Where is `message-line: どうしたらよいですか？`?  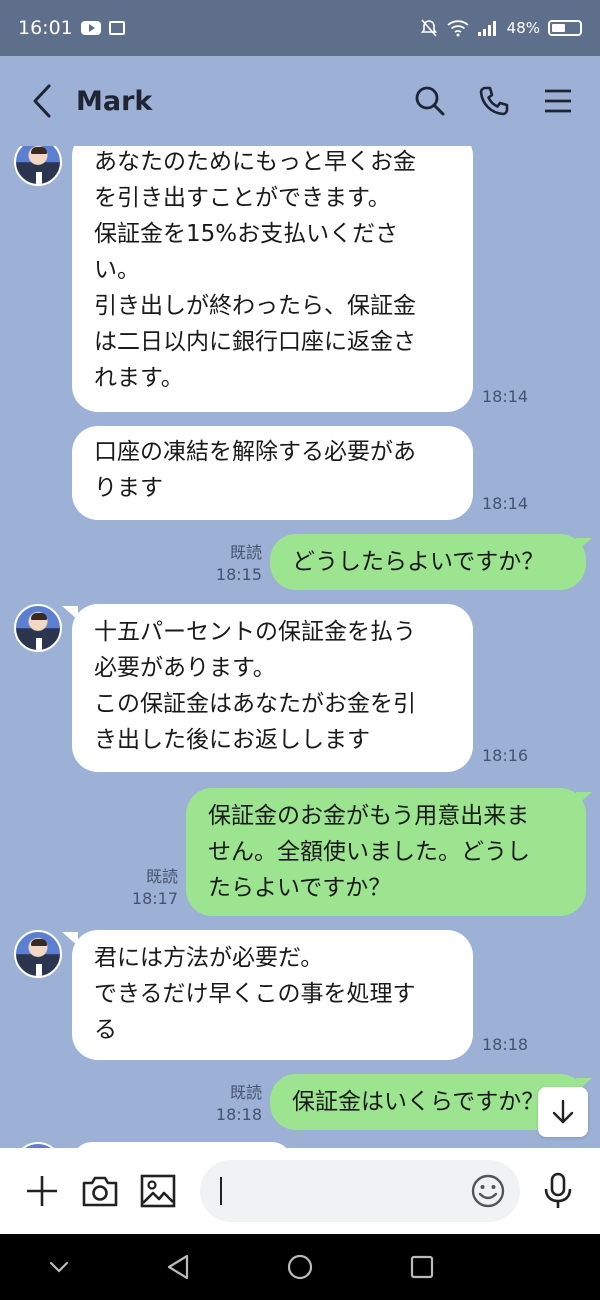 message-line: どうしたらよいですか？ is located at coordinates (418, 562).